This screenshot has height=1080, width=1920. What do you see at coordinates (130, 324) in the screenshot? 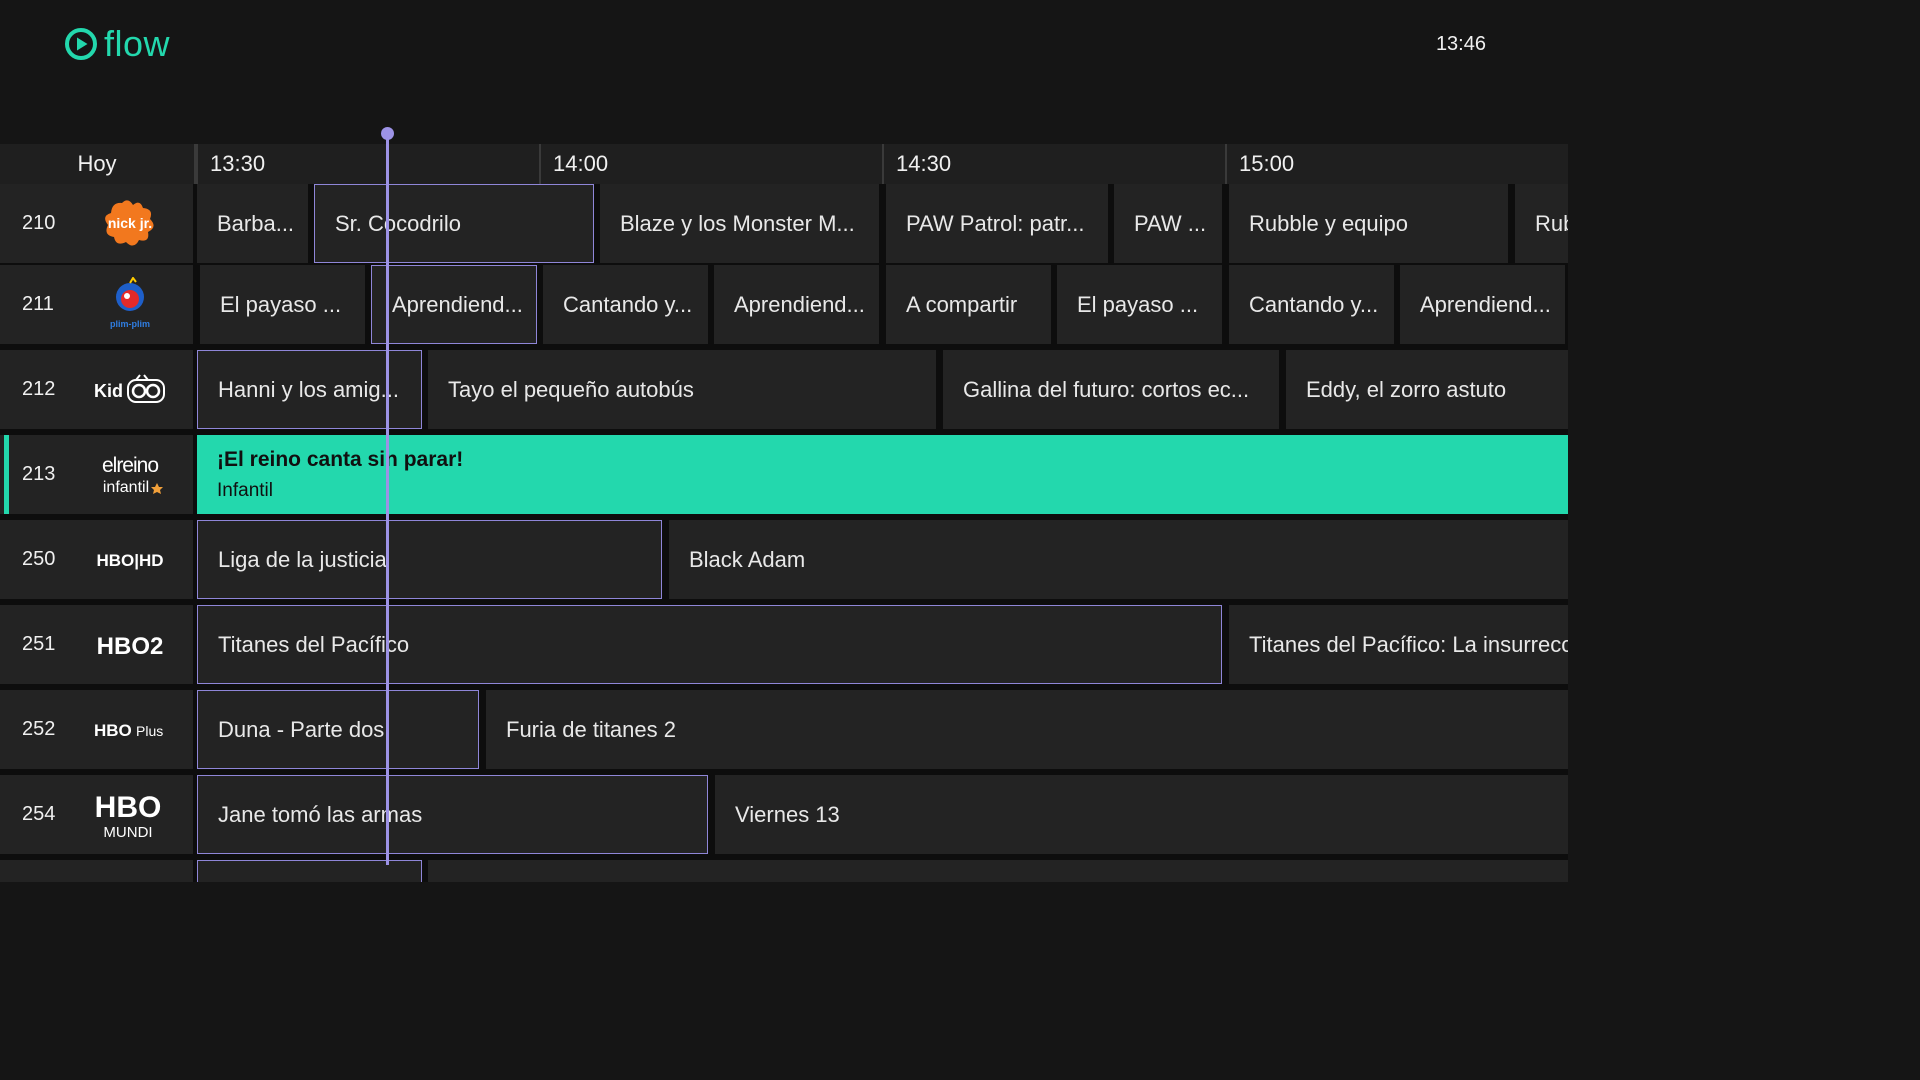
I see `svg-text: plim-plim` at bounding box center [130, 324].